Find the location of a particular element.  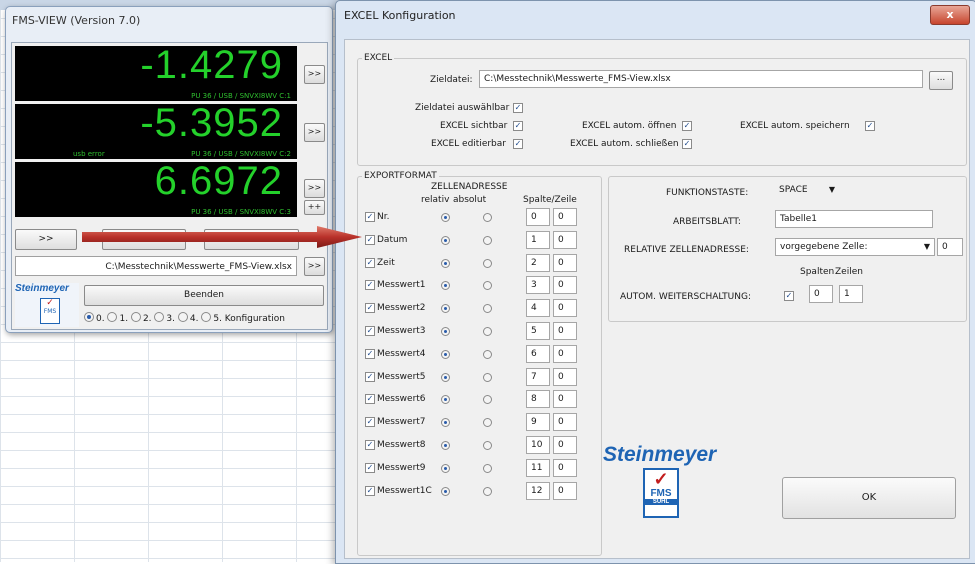

measurement-value: -1.4279 is located at coordinates (211, 65).